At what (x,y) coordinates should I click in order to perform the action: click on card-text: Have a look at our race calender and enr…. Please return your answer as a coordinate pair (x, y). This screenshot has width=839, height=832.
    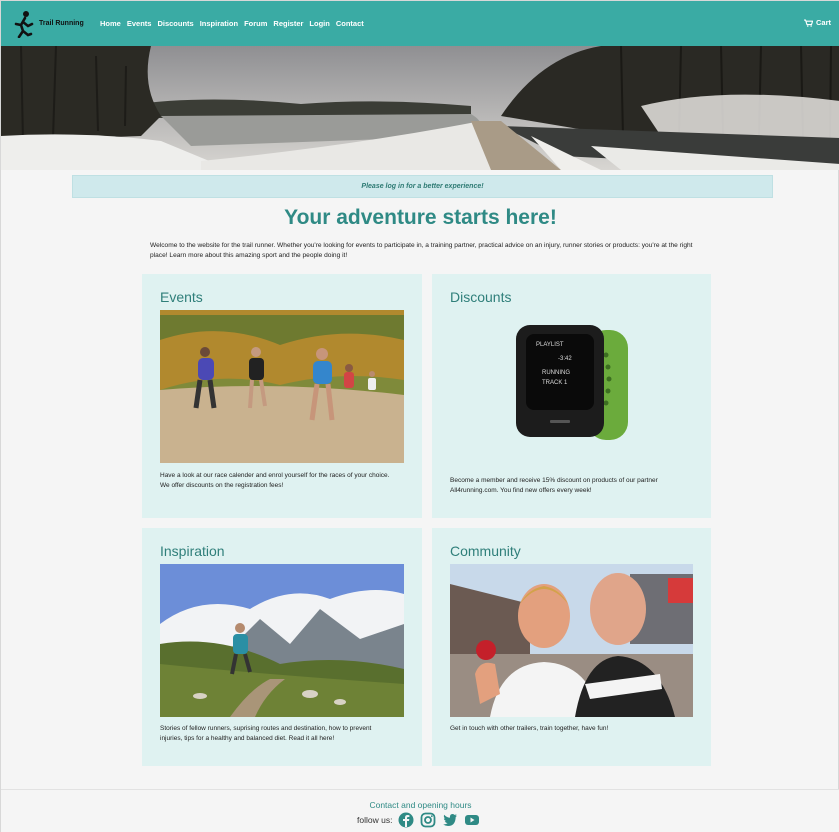
    Looking at the image, I should click on (275, 480).